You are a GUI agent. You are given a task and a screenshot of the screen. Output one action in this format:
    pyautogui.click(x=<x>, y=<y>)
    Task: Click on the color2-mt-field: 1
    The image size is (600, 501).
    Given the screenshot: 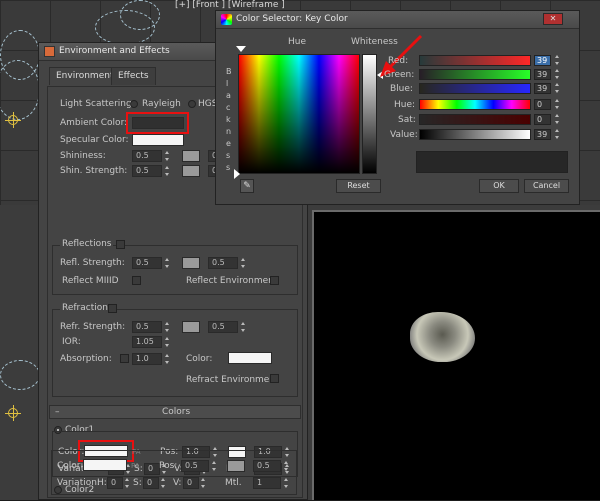 What is the action you would take?
    pyautogui.click(x=267, y=483)
    